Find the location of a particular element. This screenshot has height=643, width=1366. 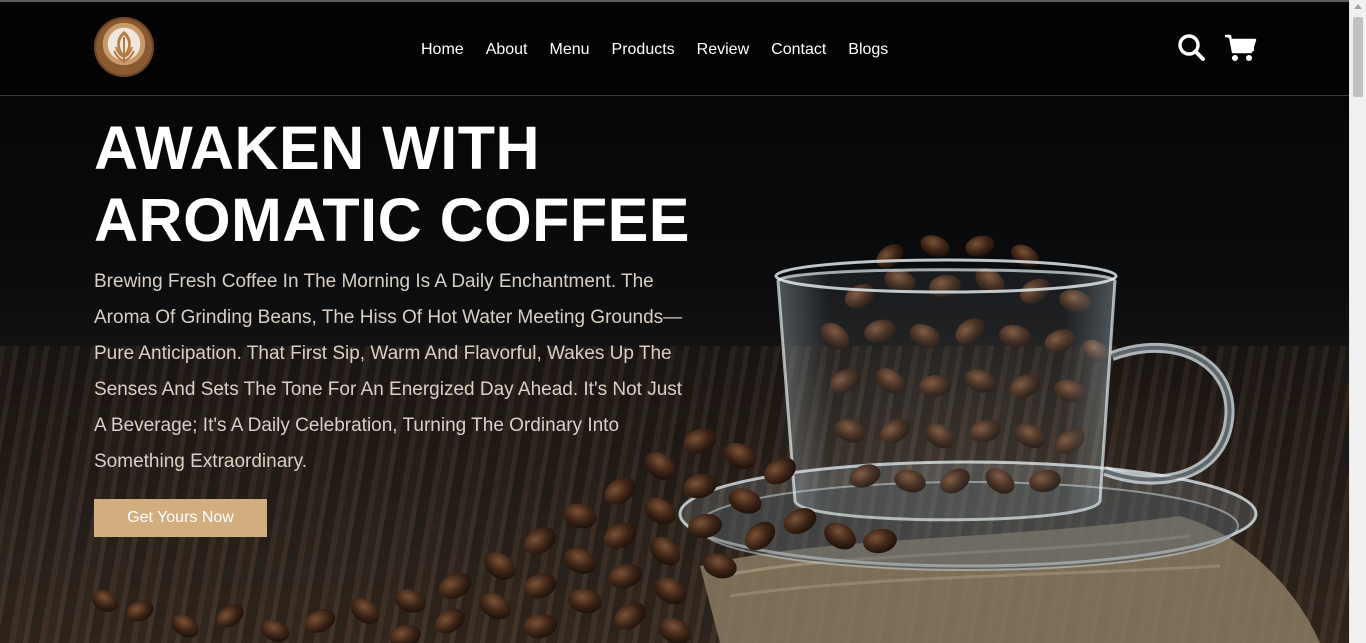

hero-title-line-1: AWAKEN WITH is located at coordinates (317, 148).